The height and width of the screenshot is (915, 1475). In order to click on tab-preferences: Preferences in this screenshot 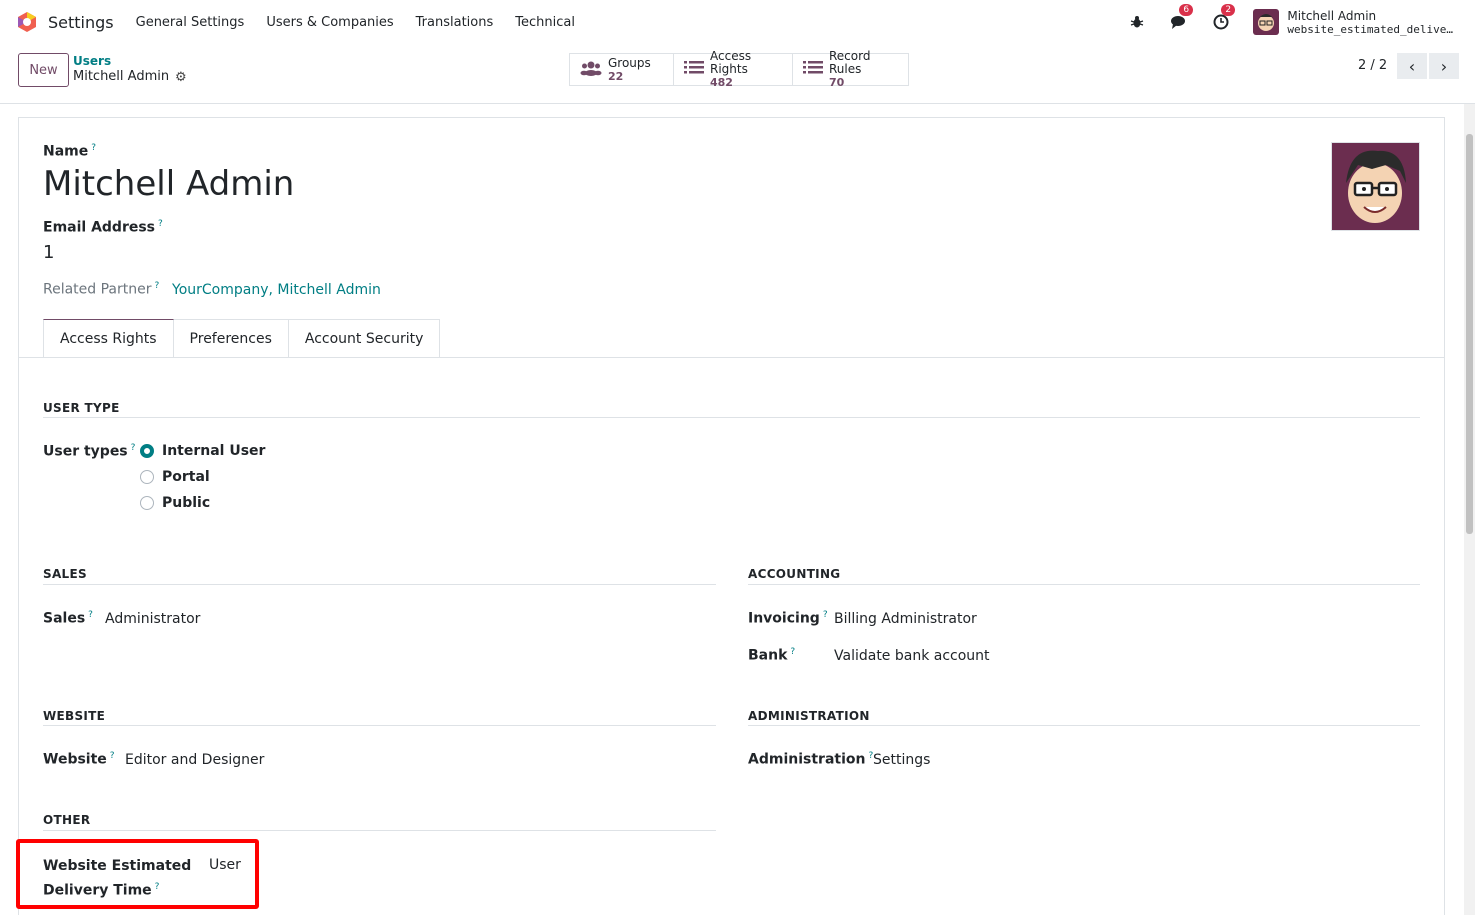, I will do `click(231, 338)`.